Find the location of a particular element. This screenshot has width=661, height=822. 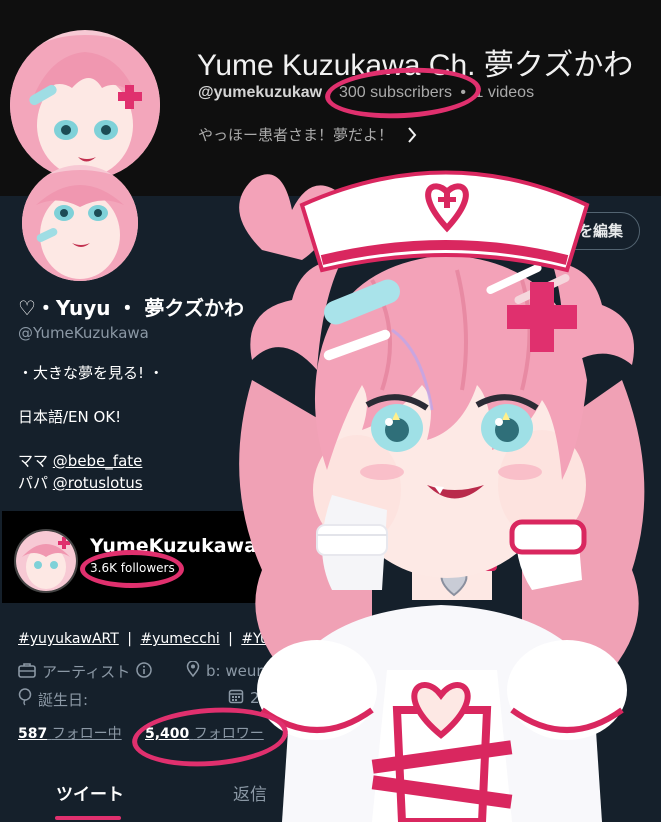

followers-count: 5,400 is located at coordinates (167, 734).